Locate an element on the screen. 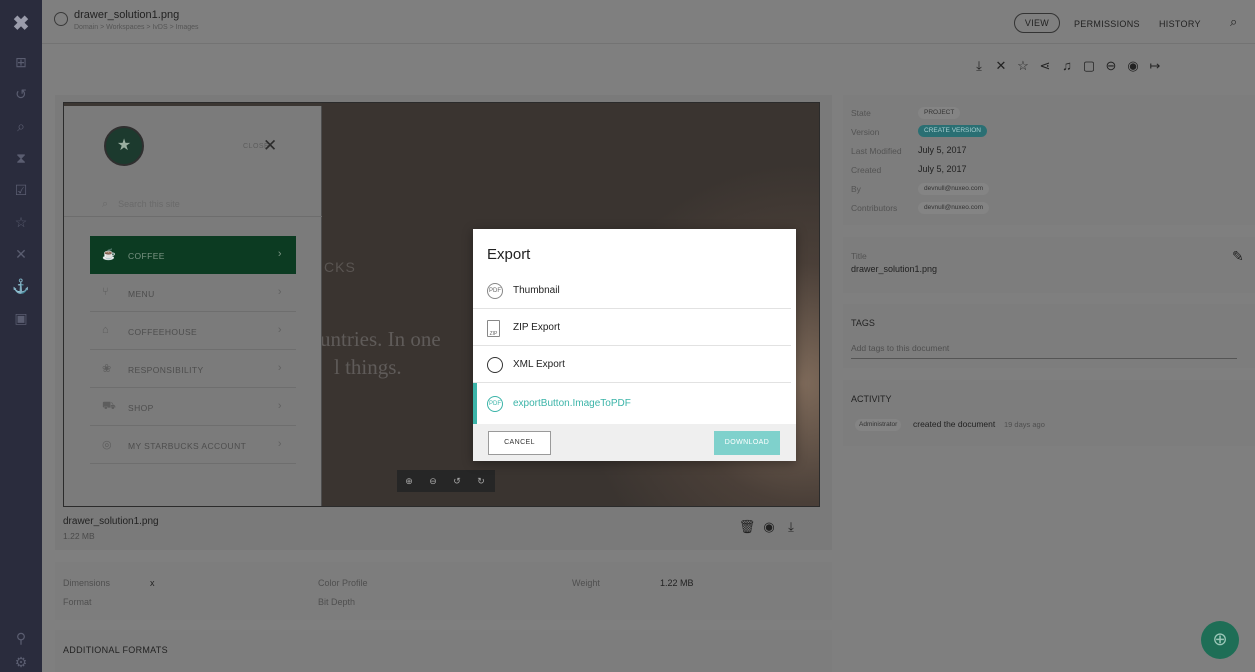  by-label: By is located at coordinates (856, 189).